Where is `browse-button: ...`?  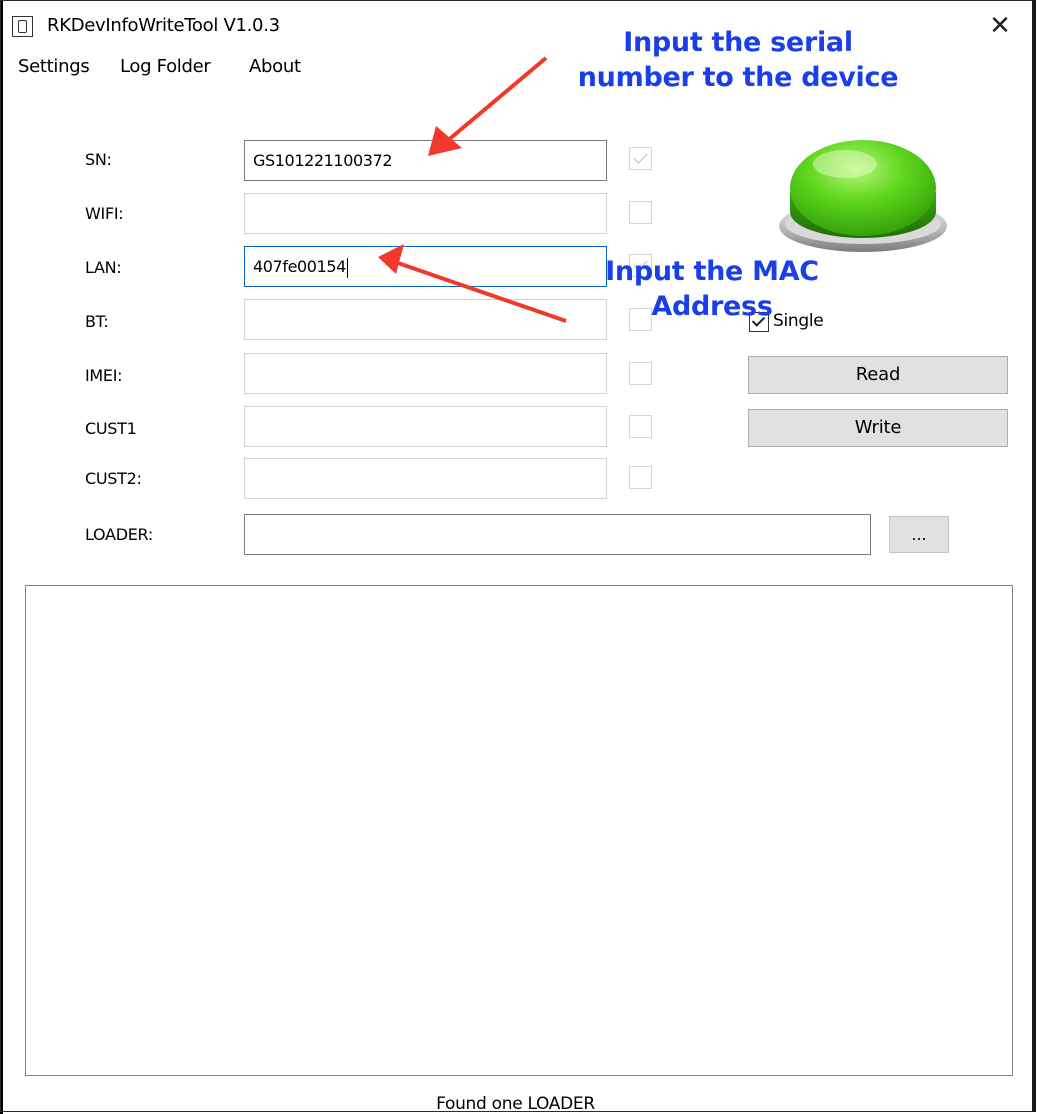 browse-button: ... is located at coordinates (919, 534).